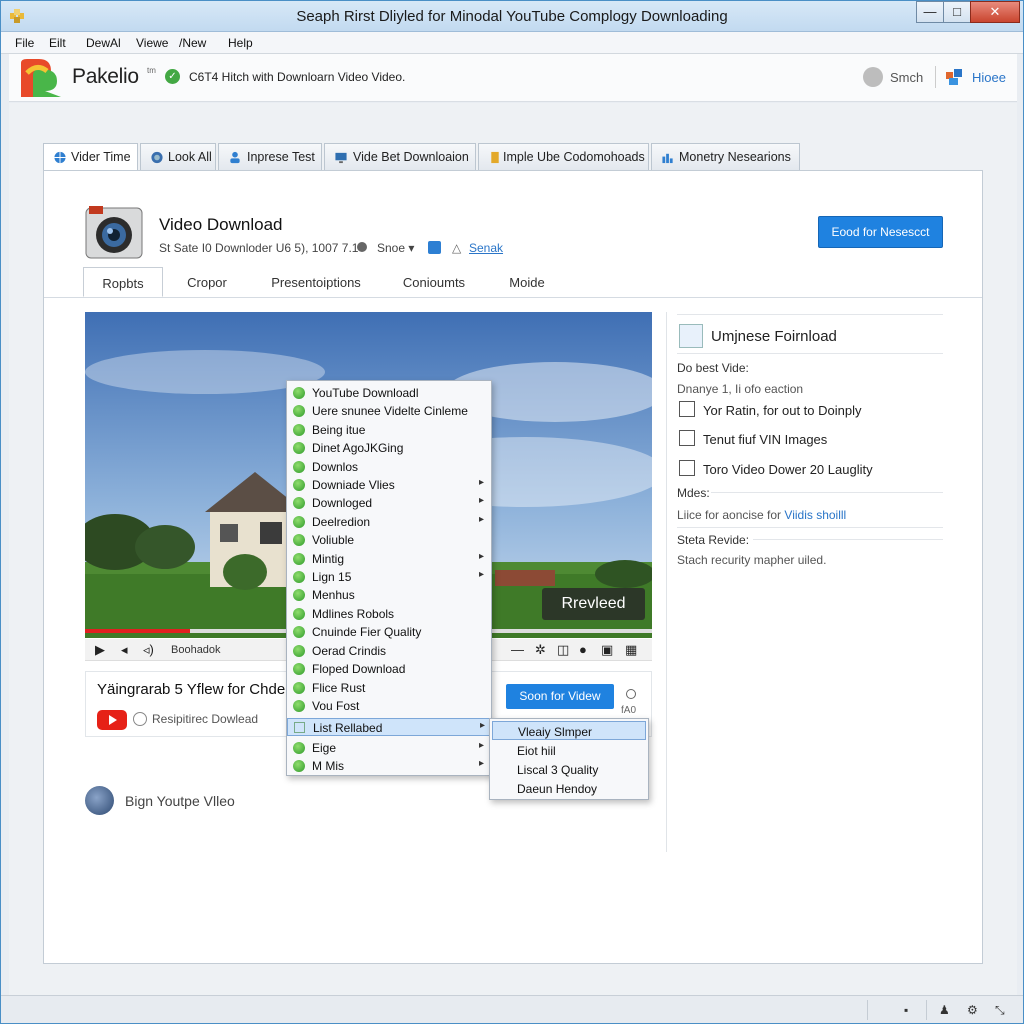 This screenshot has width=1024, height=1024. I want to click on primary-action-button: Eood for Nesescct, so click(880, 232).